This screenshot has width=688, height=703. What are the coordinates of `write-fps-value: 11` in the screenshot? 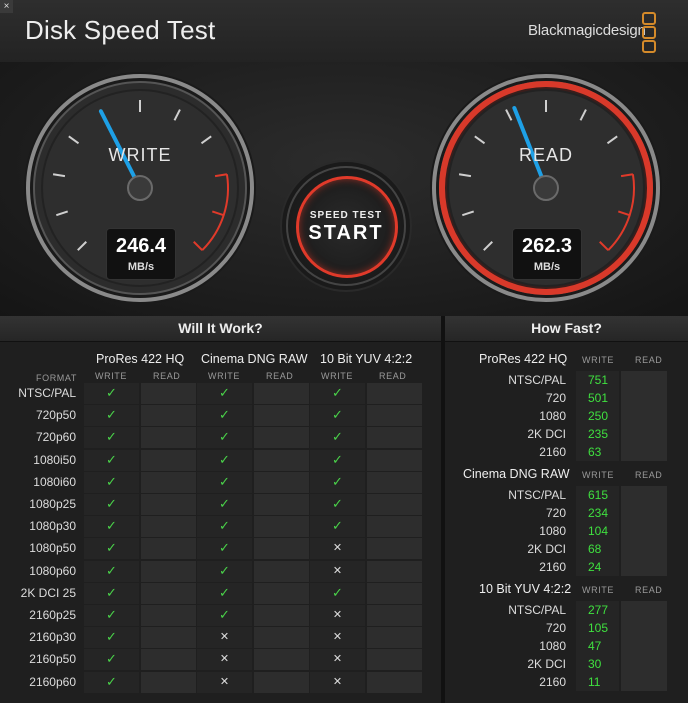 It's located at (594, 682).